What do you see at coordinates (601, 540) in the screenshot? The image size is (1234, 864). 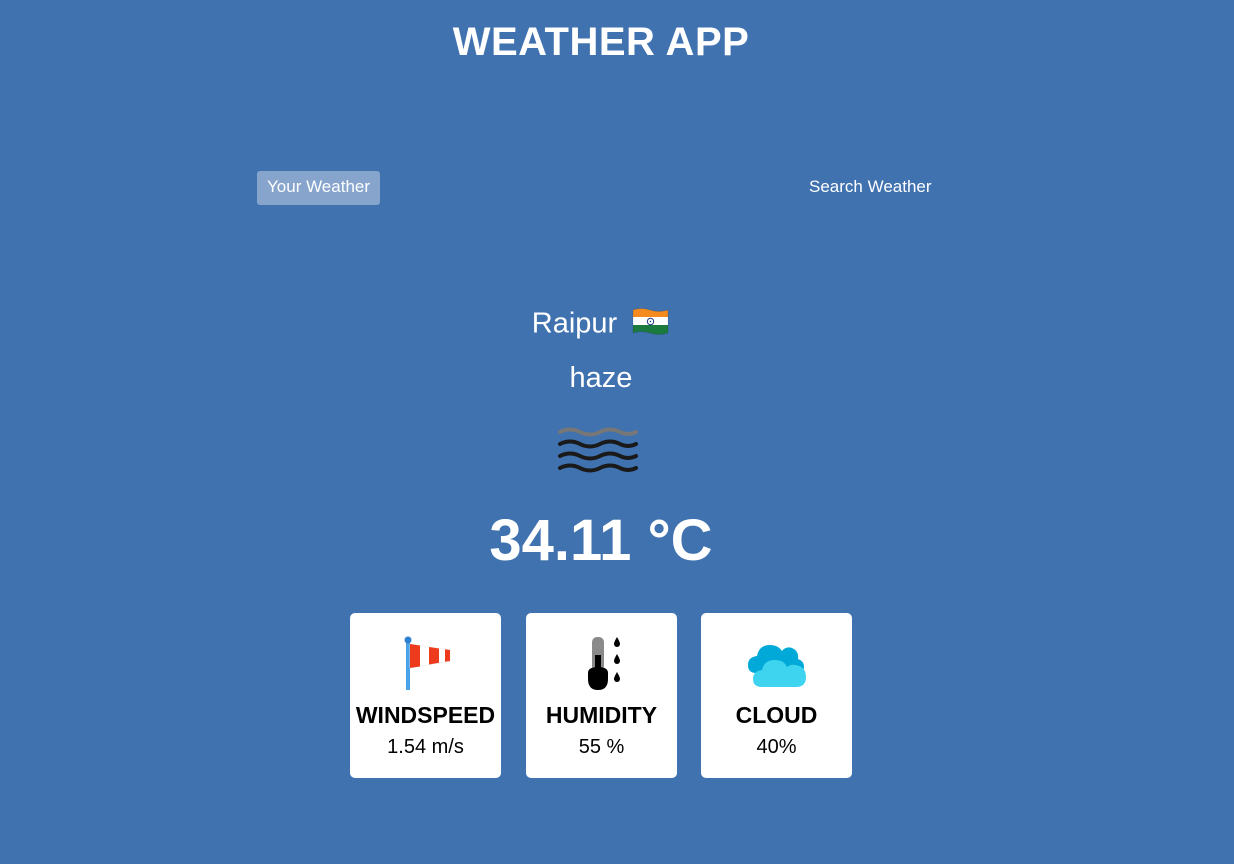 I see `temperature: 34.11 °C` at bounding box center [601, 540].